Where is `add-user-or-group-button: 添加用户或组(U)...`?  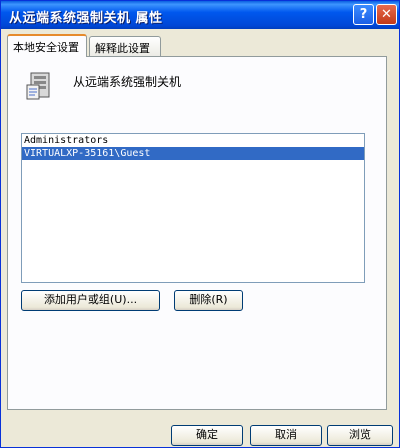
add-user-or-group-button: 添加用户或组(U)... is located at coordinates (90, 300).